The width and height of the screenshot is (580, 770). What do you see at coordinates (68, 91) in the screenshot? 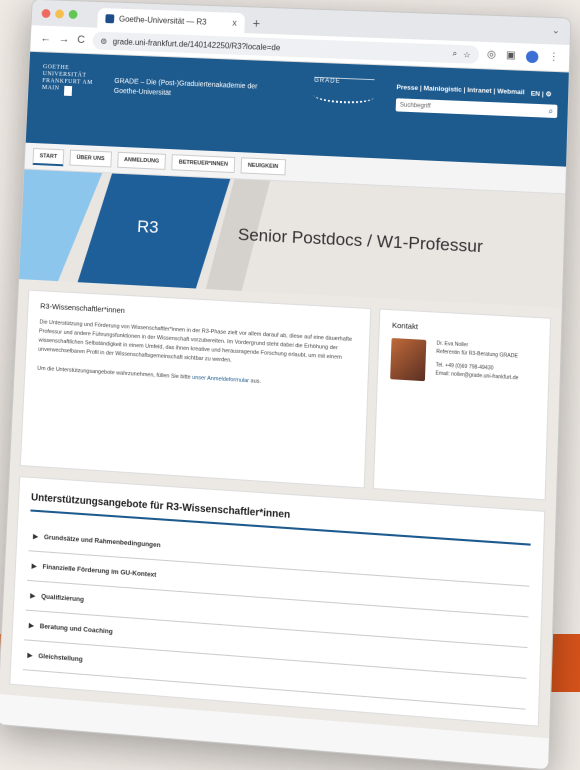
I see `goethe-emblem-icon` at bounding box center [68, 91].